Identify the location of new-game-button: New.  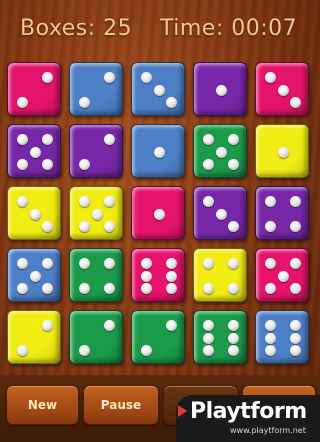
(42, 405).